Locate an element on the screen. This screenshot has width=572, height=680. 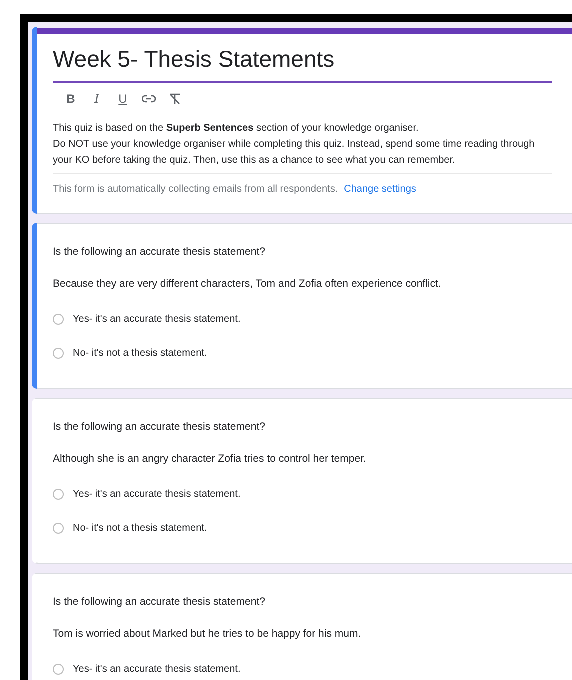
clear-format-icon is located at coordinates (175, 99).